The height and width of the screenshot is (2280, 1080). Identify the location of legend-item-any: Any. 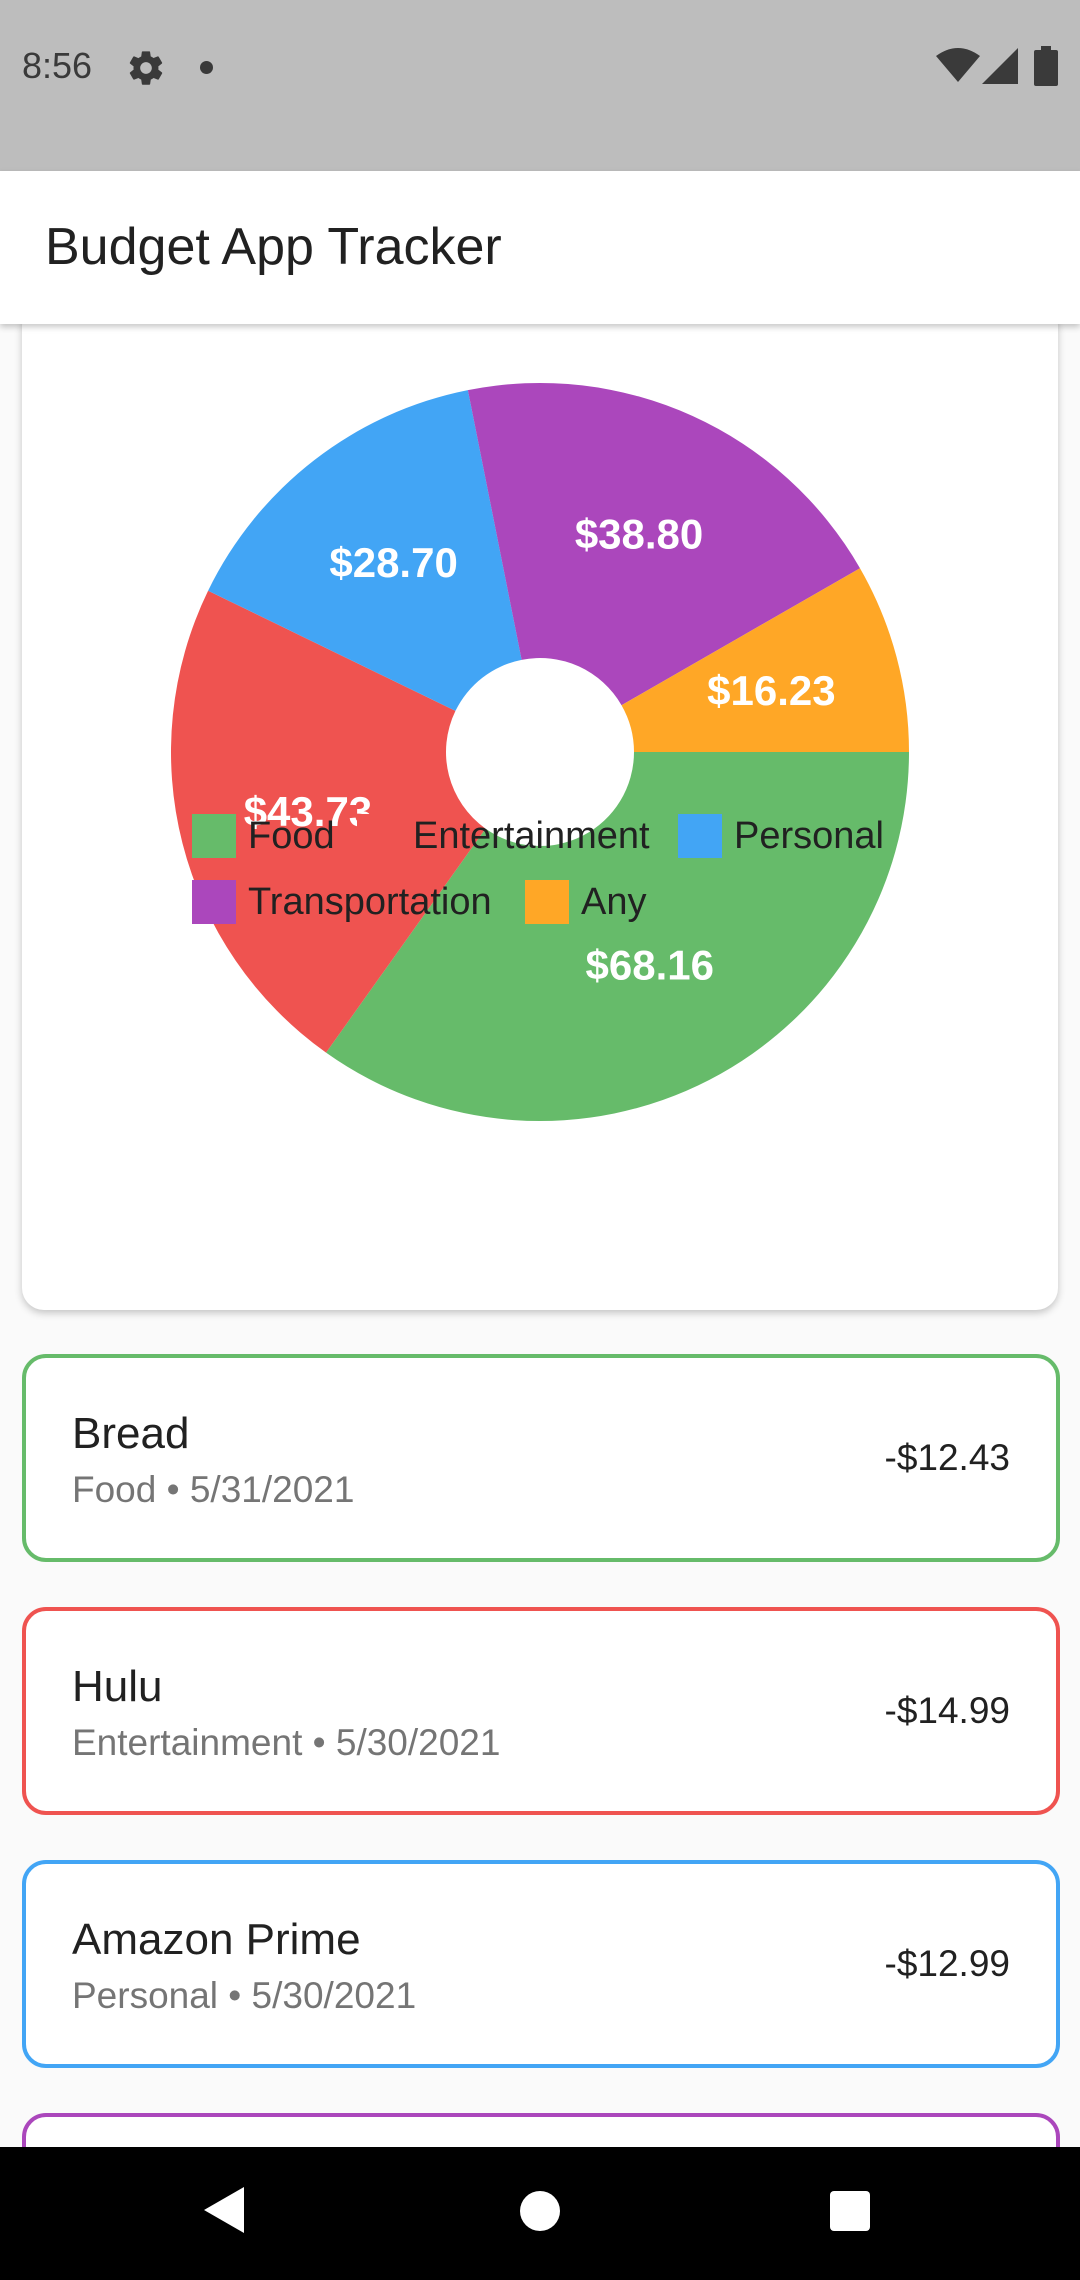
(585, 902).